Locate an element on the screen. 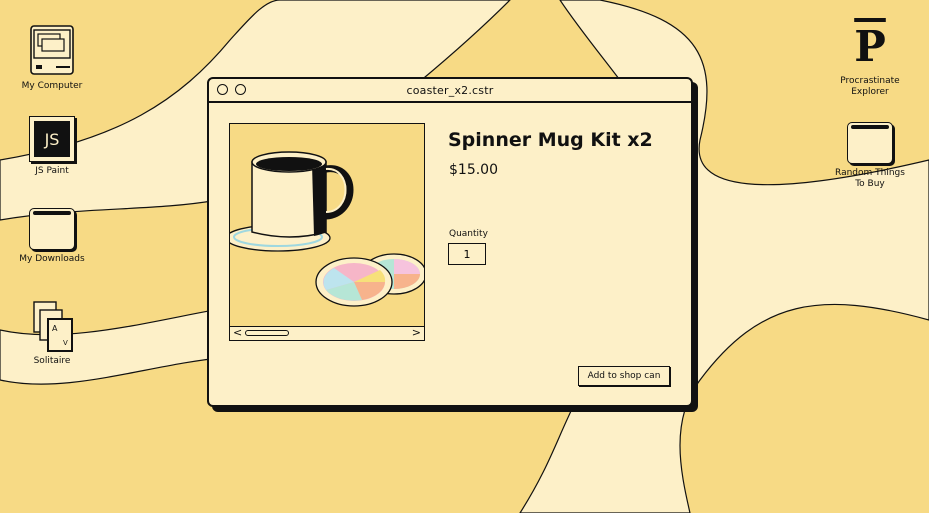 This screenshot has width=929, height=513. desktop-icon-procrastinate-explorer: P Procrastinate Explorer is located at coordinates (870, 61).